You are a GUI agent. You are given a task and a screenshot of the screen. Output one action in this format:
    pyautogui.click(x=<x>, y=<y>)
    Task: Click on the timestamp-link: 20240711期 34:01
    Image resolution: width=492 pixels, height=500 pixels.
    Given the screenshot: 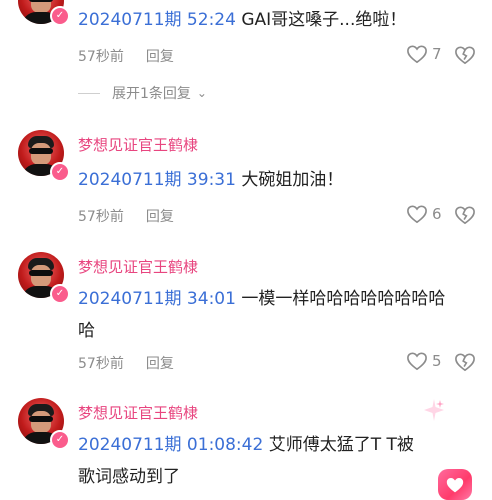 What is the action you would take?
    pyautogui.click(x=157, y=299)
    